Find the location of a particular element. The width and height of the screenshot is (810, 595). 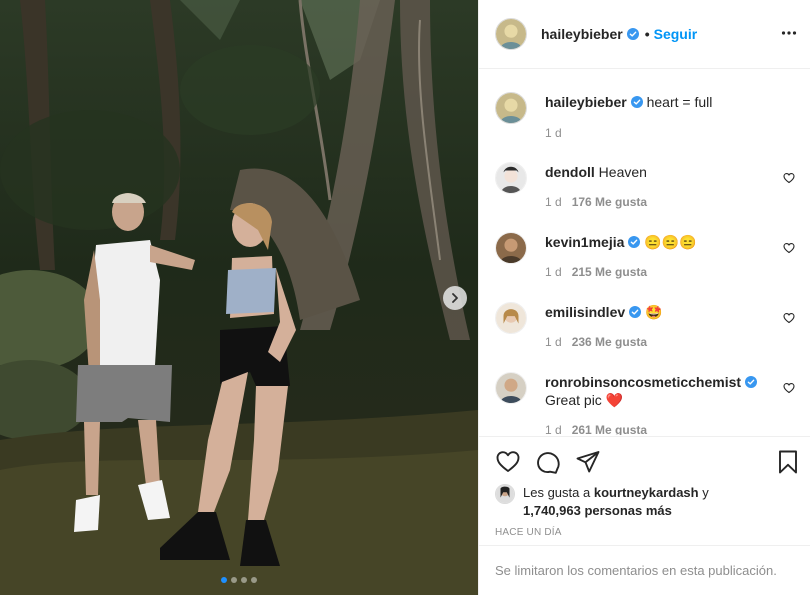

likes-user: kourtneykardash is located at coordinates (646, 492).